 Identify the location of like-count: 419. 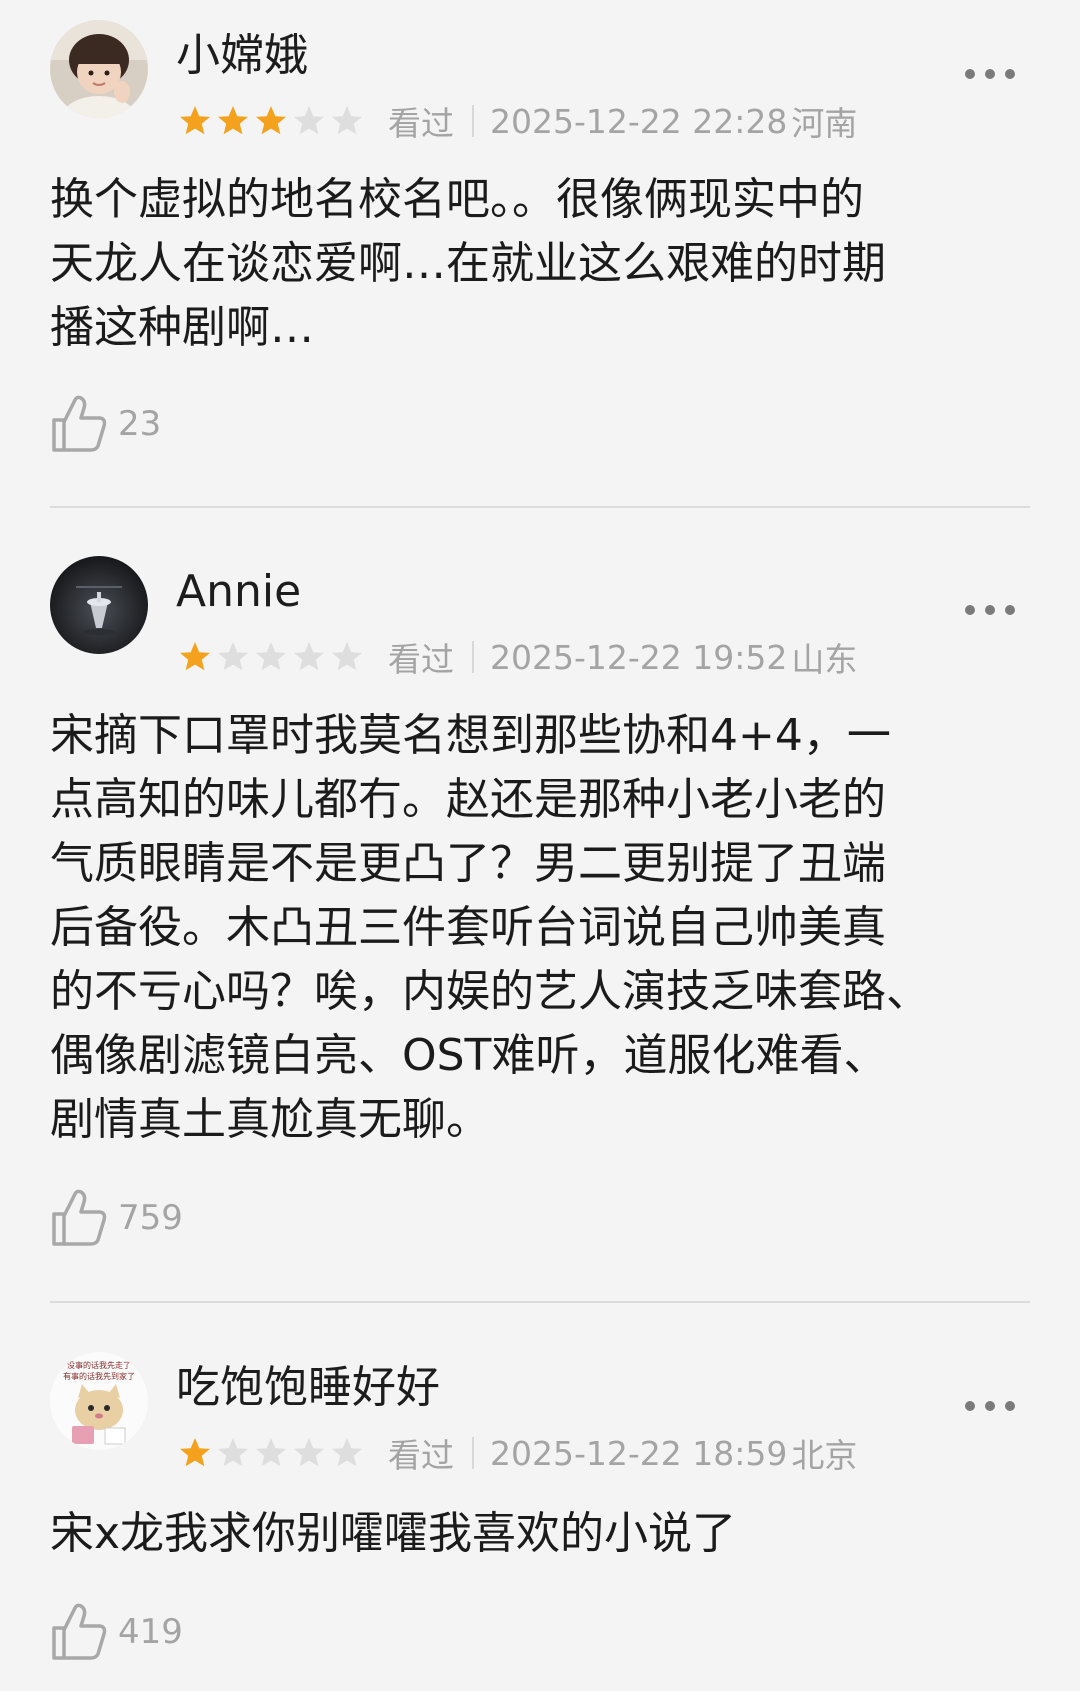
(150, 1632).